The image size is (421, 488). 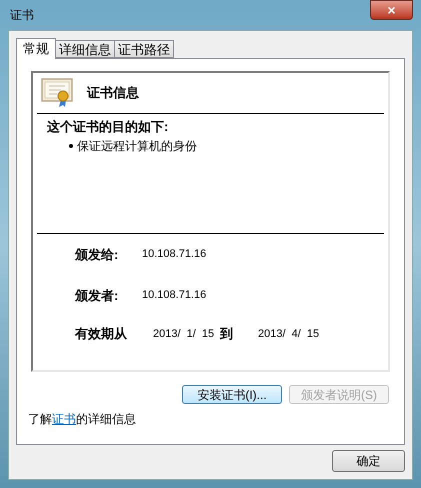 I want to click on tab: 证书路径, so click(x=144, y=49).